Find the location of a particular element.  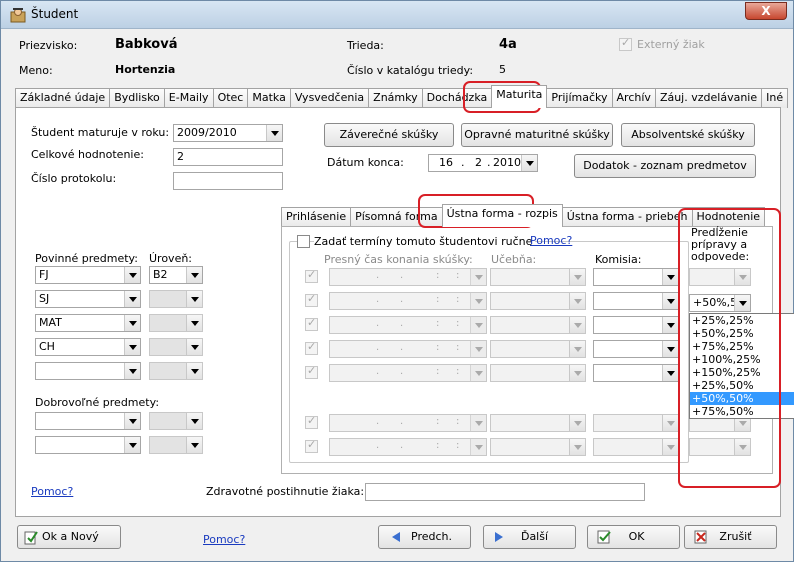

absolventske-skusky-button: Absolventské skúšky is located at coordinates (688, 135).